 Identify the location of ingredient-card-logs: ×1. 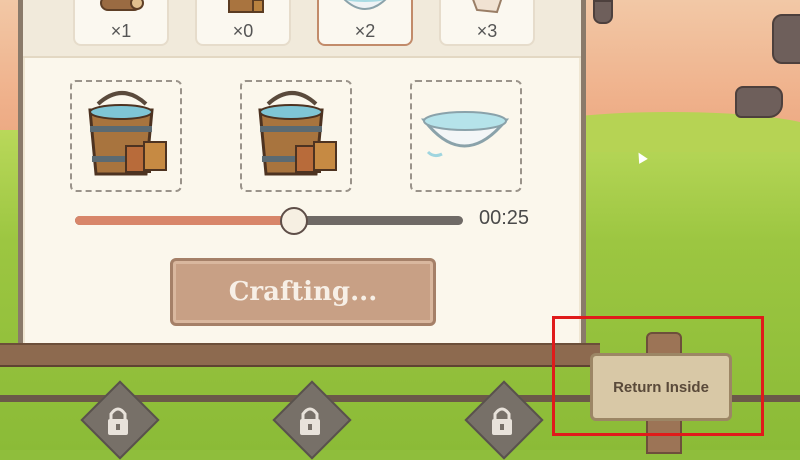
(121, 23).